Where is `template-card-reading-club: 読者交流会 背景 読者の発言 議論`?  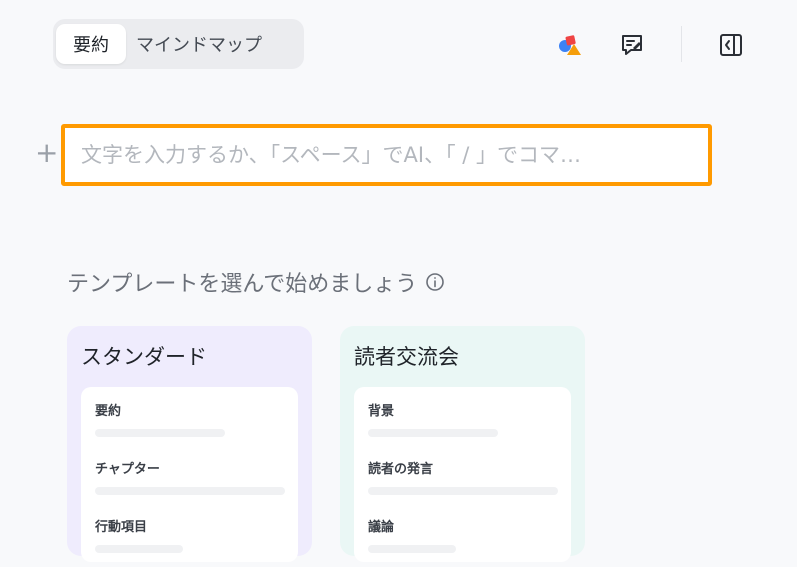
template-card-reading-club: 読者交流会 背景 読者の発言 議論 is located at coordinates (462, 444).